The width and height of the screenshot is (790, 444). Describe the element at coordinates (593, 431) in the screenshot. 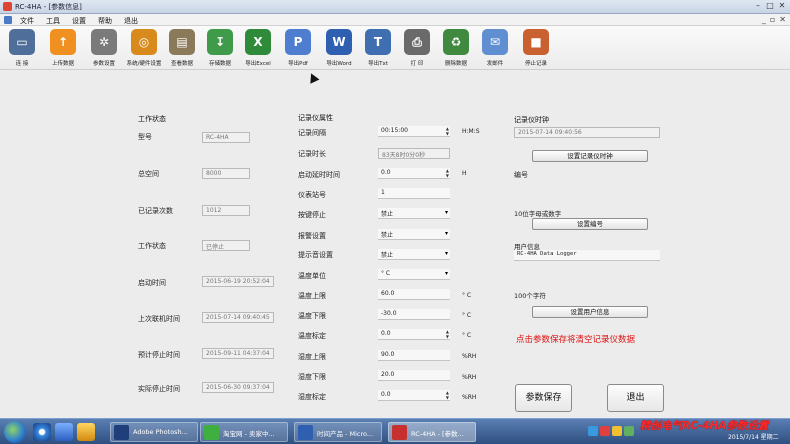

I see `network-icon` at that location.